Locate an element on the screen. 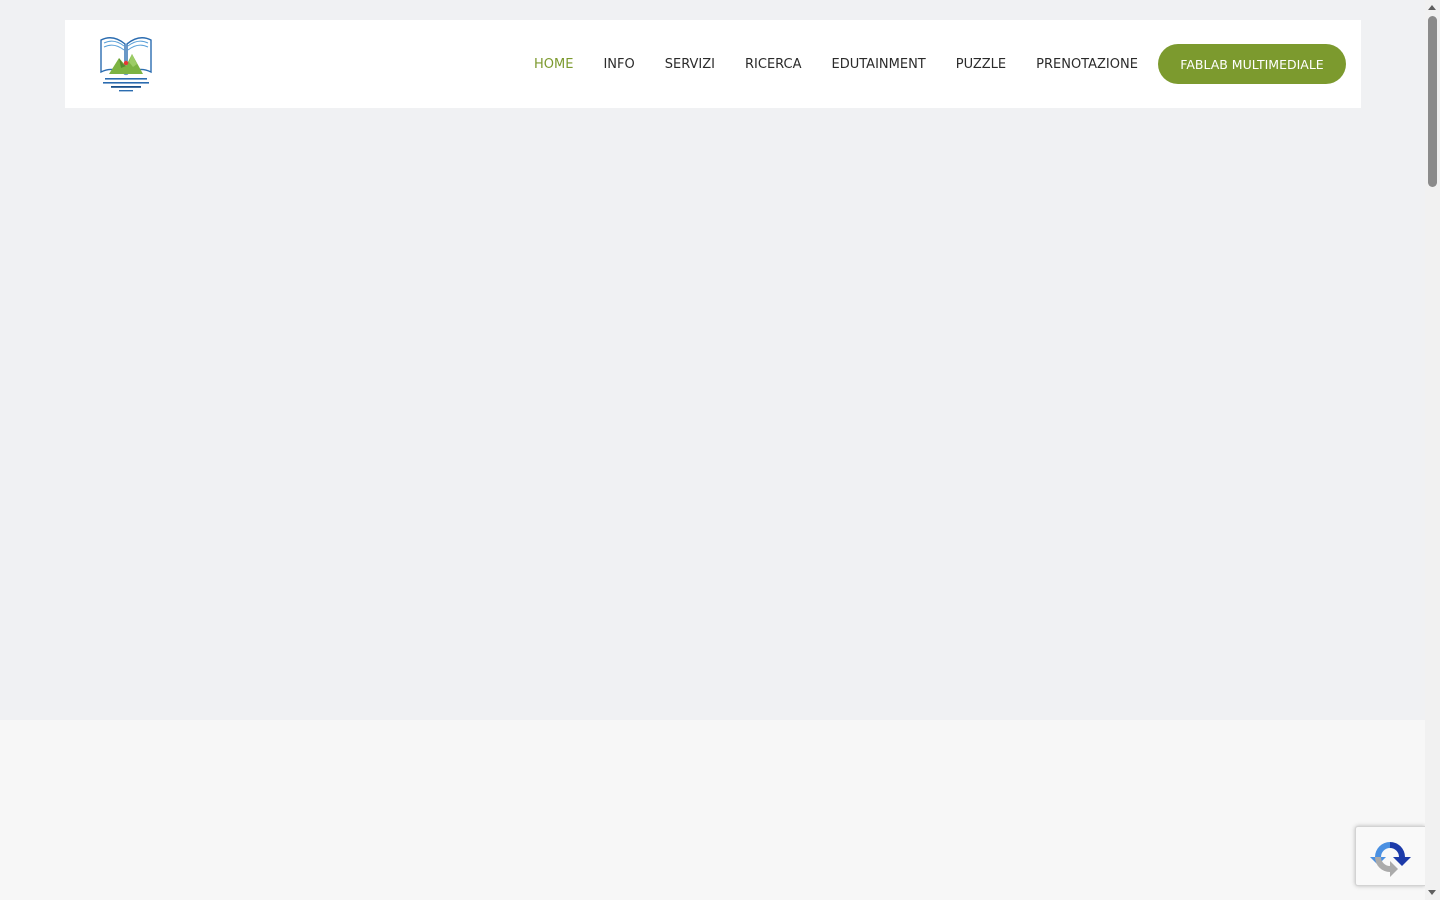 The width and height of the screenshot is (1440, 900). nav-item-servizi: SERVIZI is located at coordinates (690, 64).